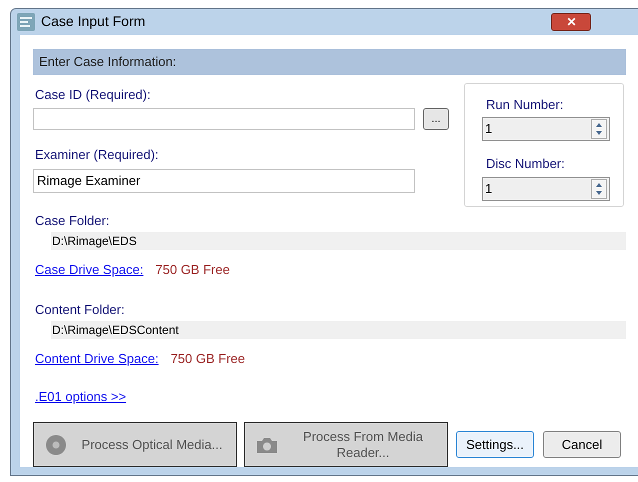  I want to click on run-number-label: Run Number:, so click(525, 105).